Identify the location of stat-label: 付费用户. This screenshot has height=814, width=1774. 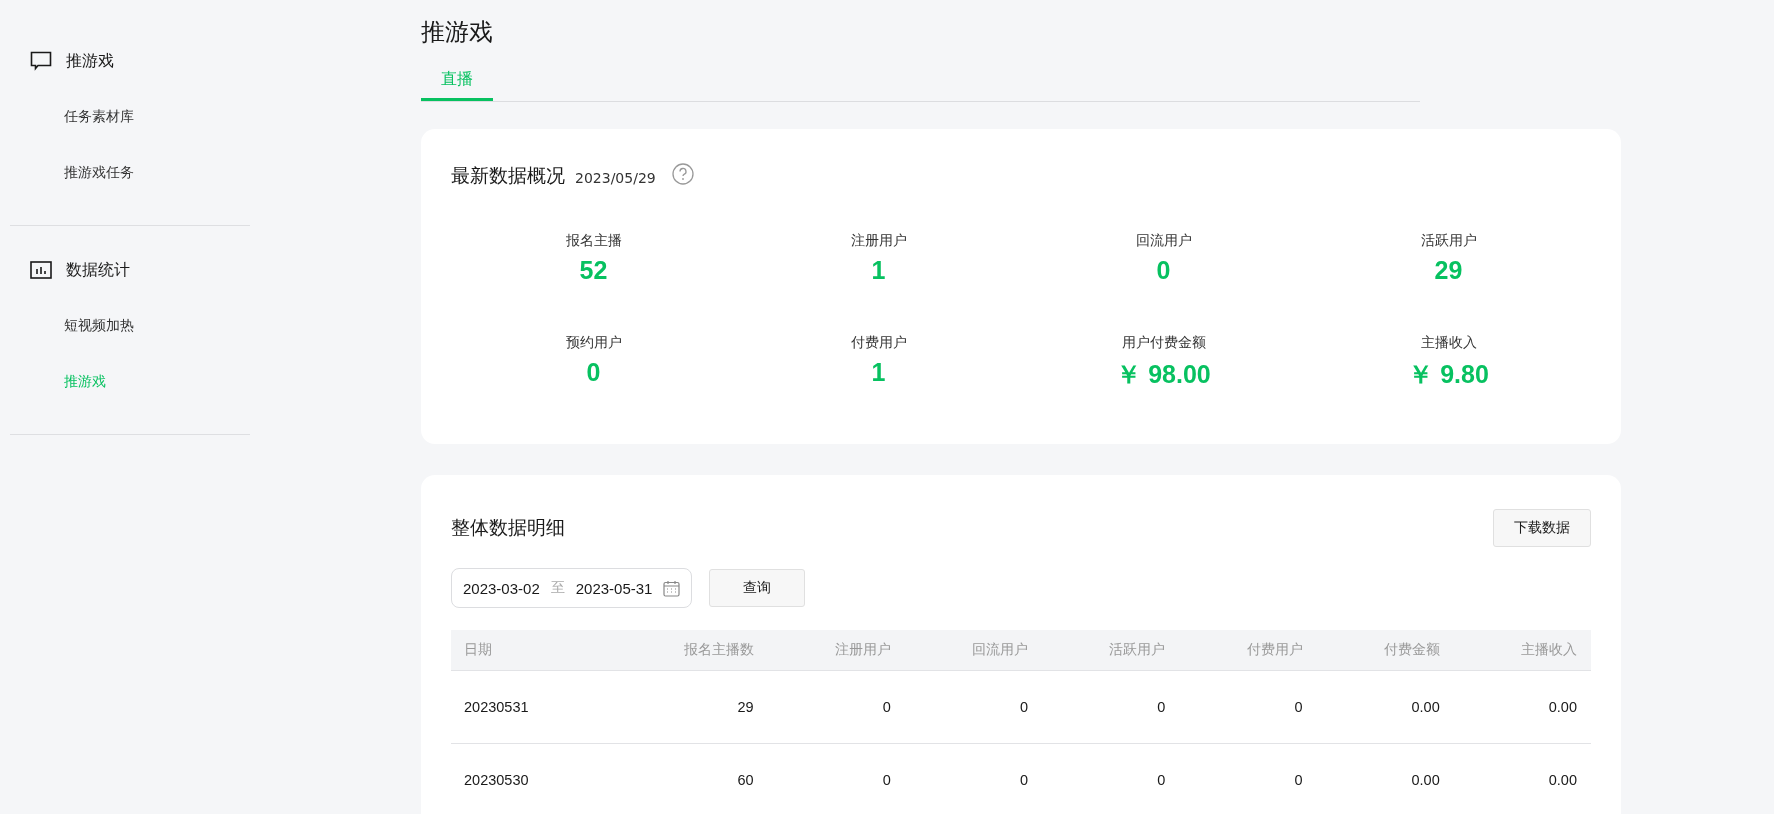
(878, 343).